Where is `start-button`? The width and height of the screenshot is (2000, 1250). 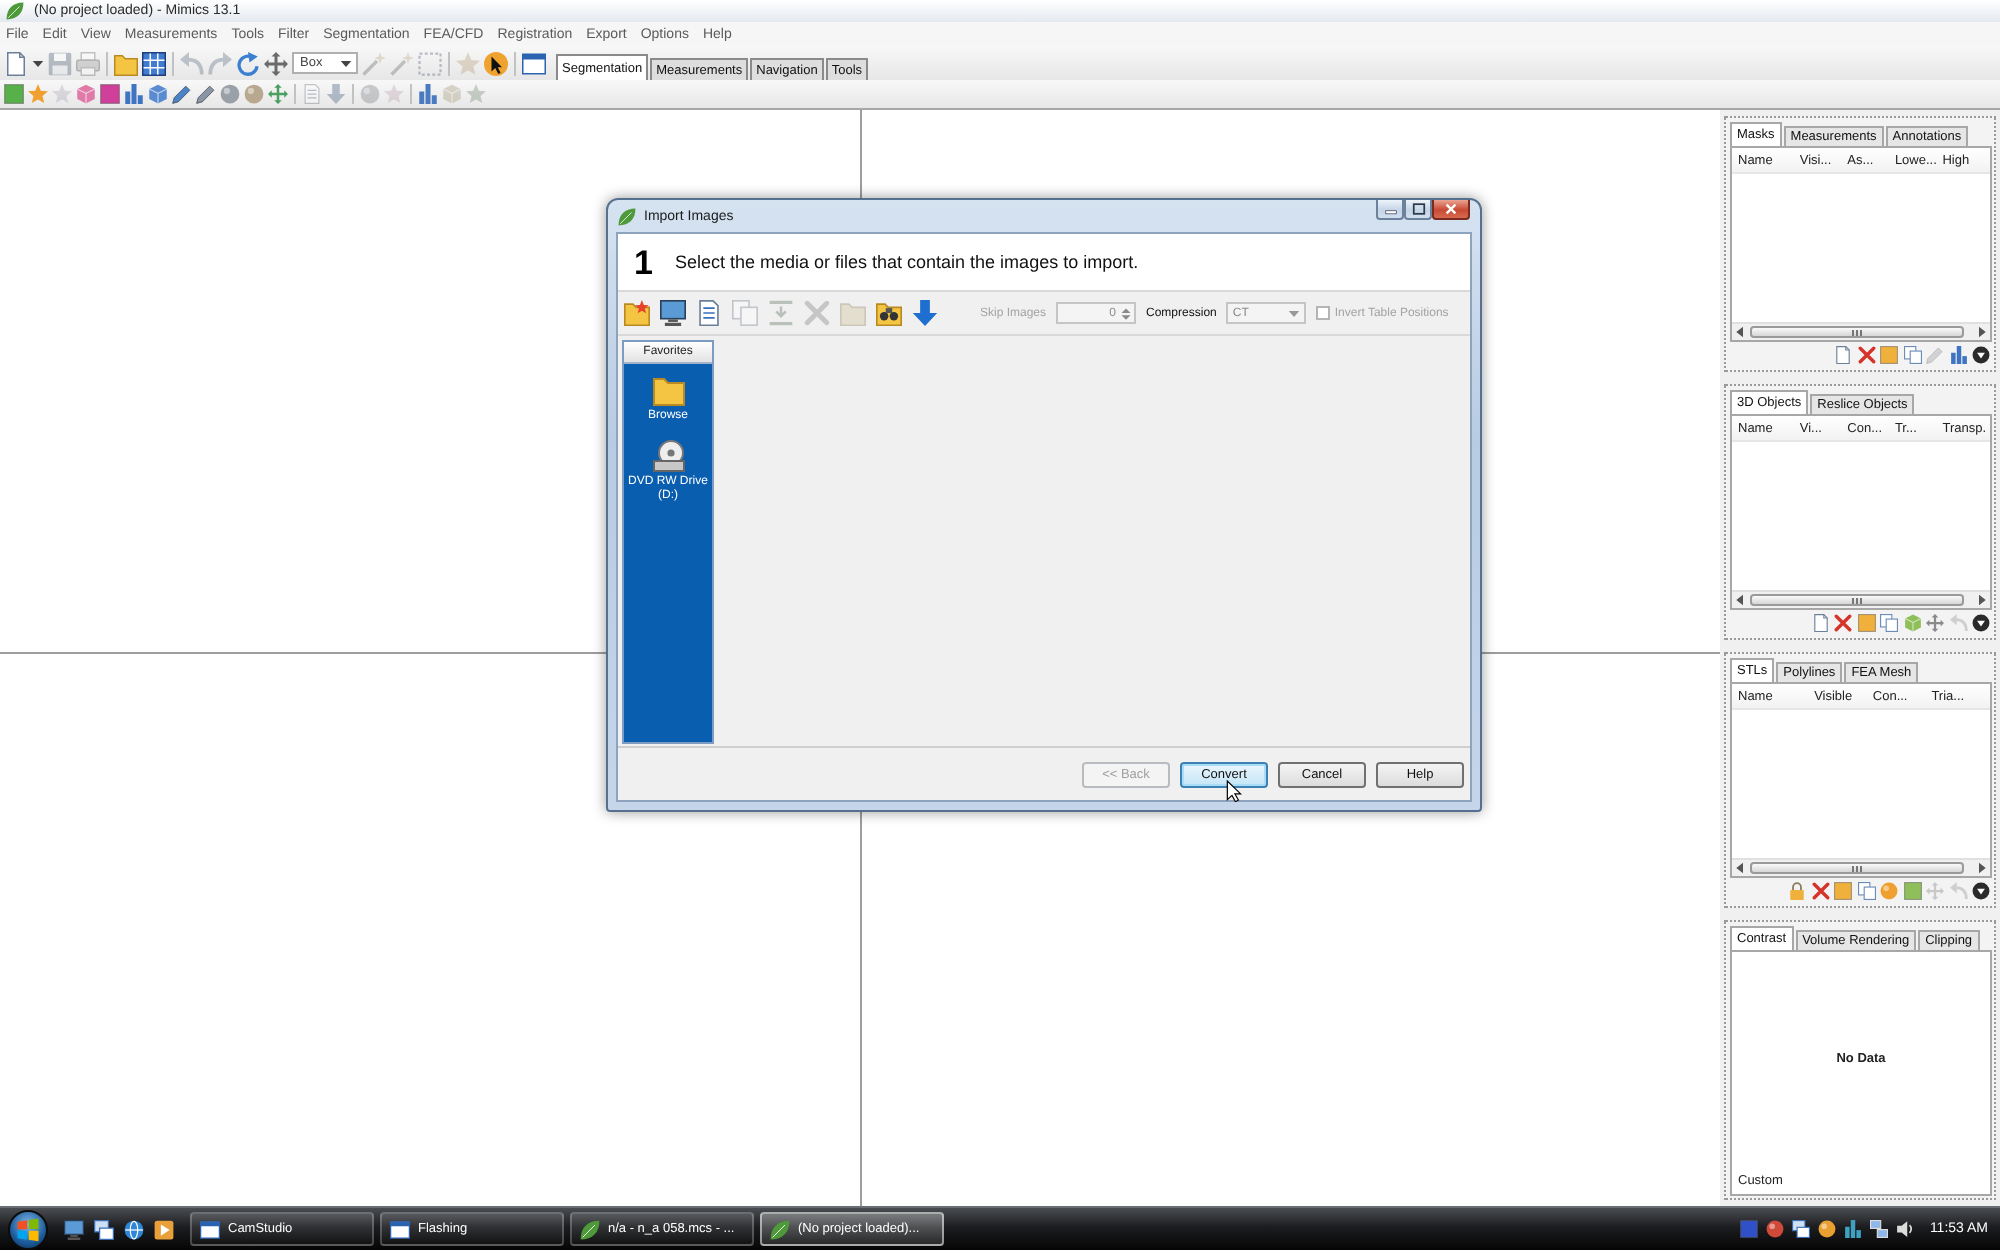
start-button is located at coordinates (28, 1229).